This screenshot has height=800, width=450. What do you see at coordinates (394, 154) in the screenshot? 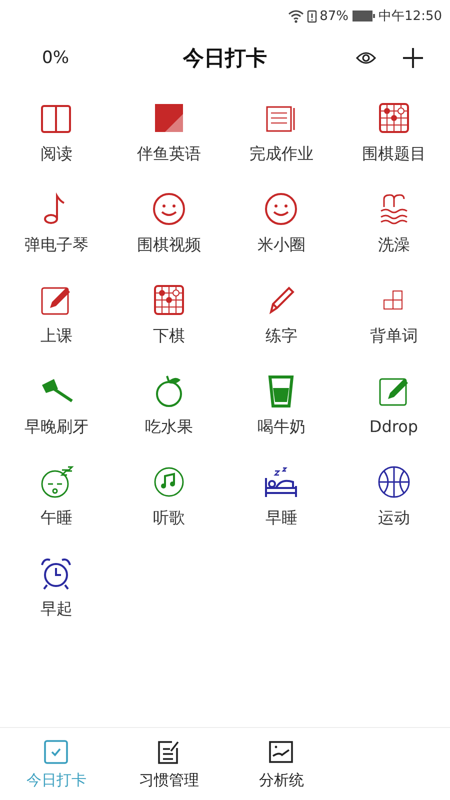
I see `habit-label: 围棋题目` at bounding box center [394, 154].